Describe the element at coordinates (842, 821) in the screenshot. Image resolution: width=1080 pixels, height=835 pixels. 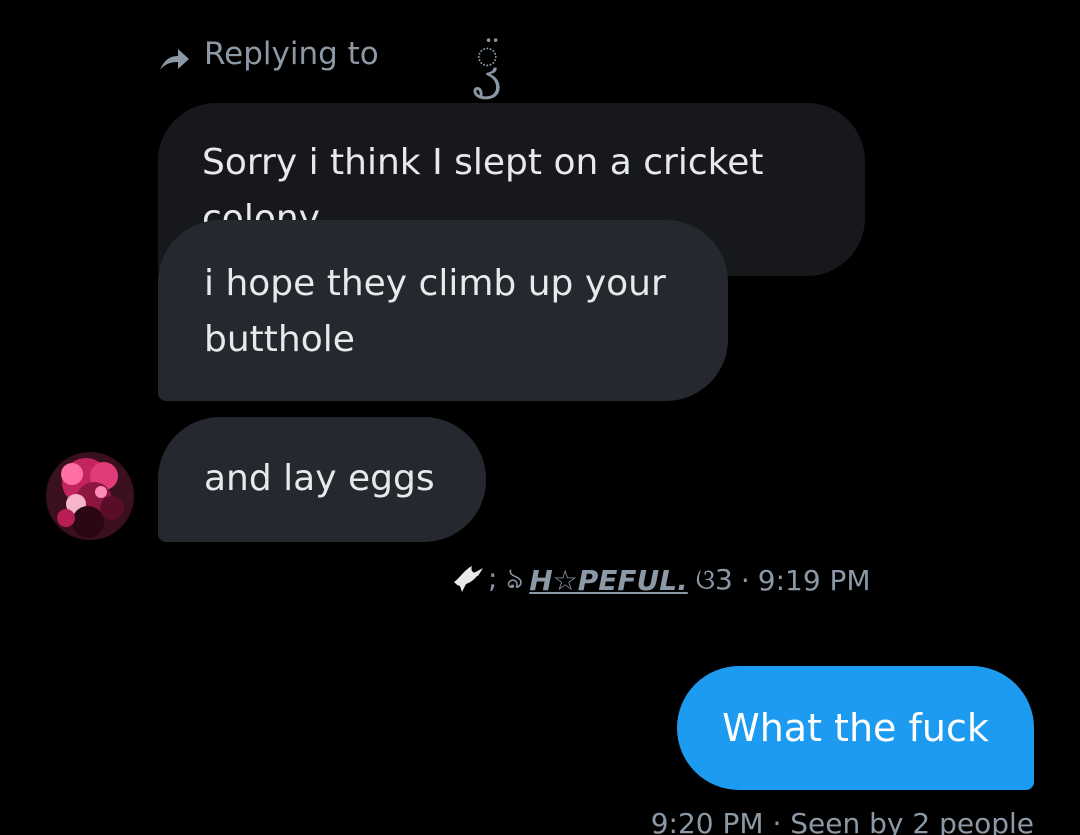
I see `sent-message-status: 9:20 PM · Seen by 2 people` at that location.